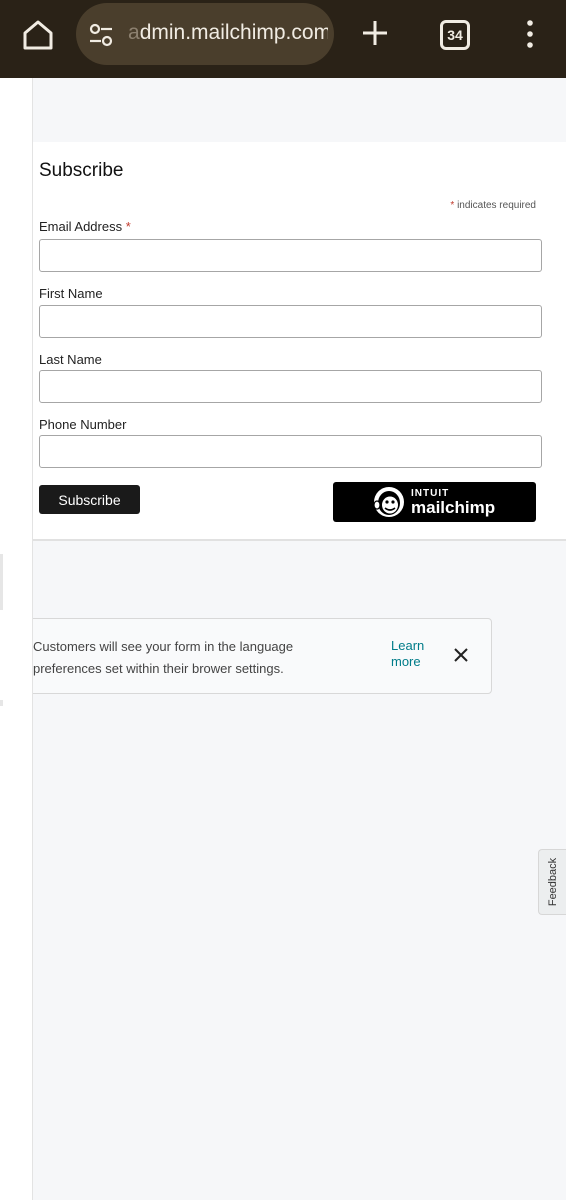 The height and width of the screenshot is (1200, 566). I want to click on freddie-logo-icon, so click(388, 502).